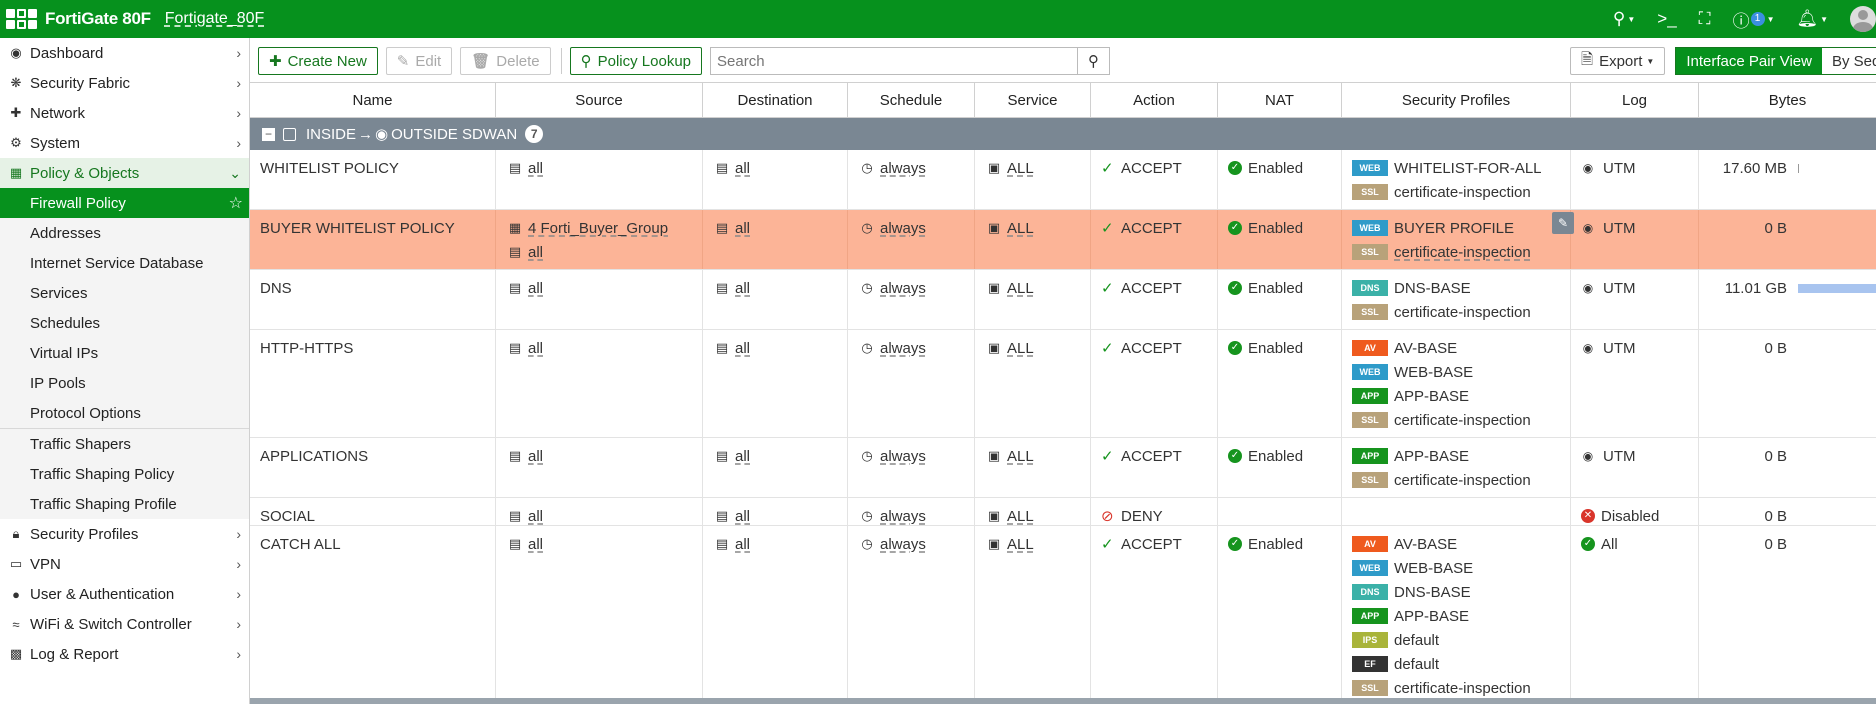 The width and height of the screenshot is (1876, 704). What do you see at coordinates (377, 228) in the screenshot?
I see `policy-name: BUYER WHITELIST POLICY` at bounding box center [377, 228].